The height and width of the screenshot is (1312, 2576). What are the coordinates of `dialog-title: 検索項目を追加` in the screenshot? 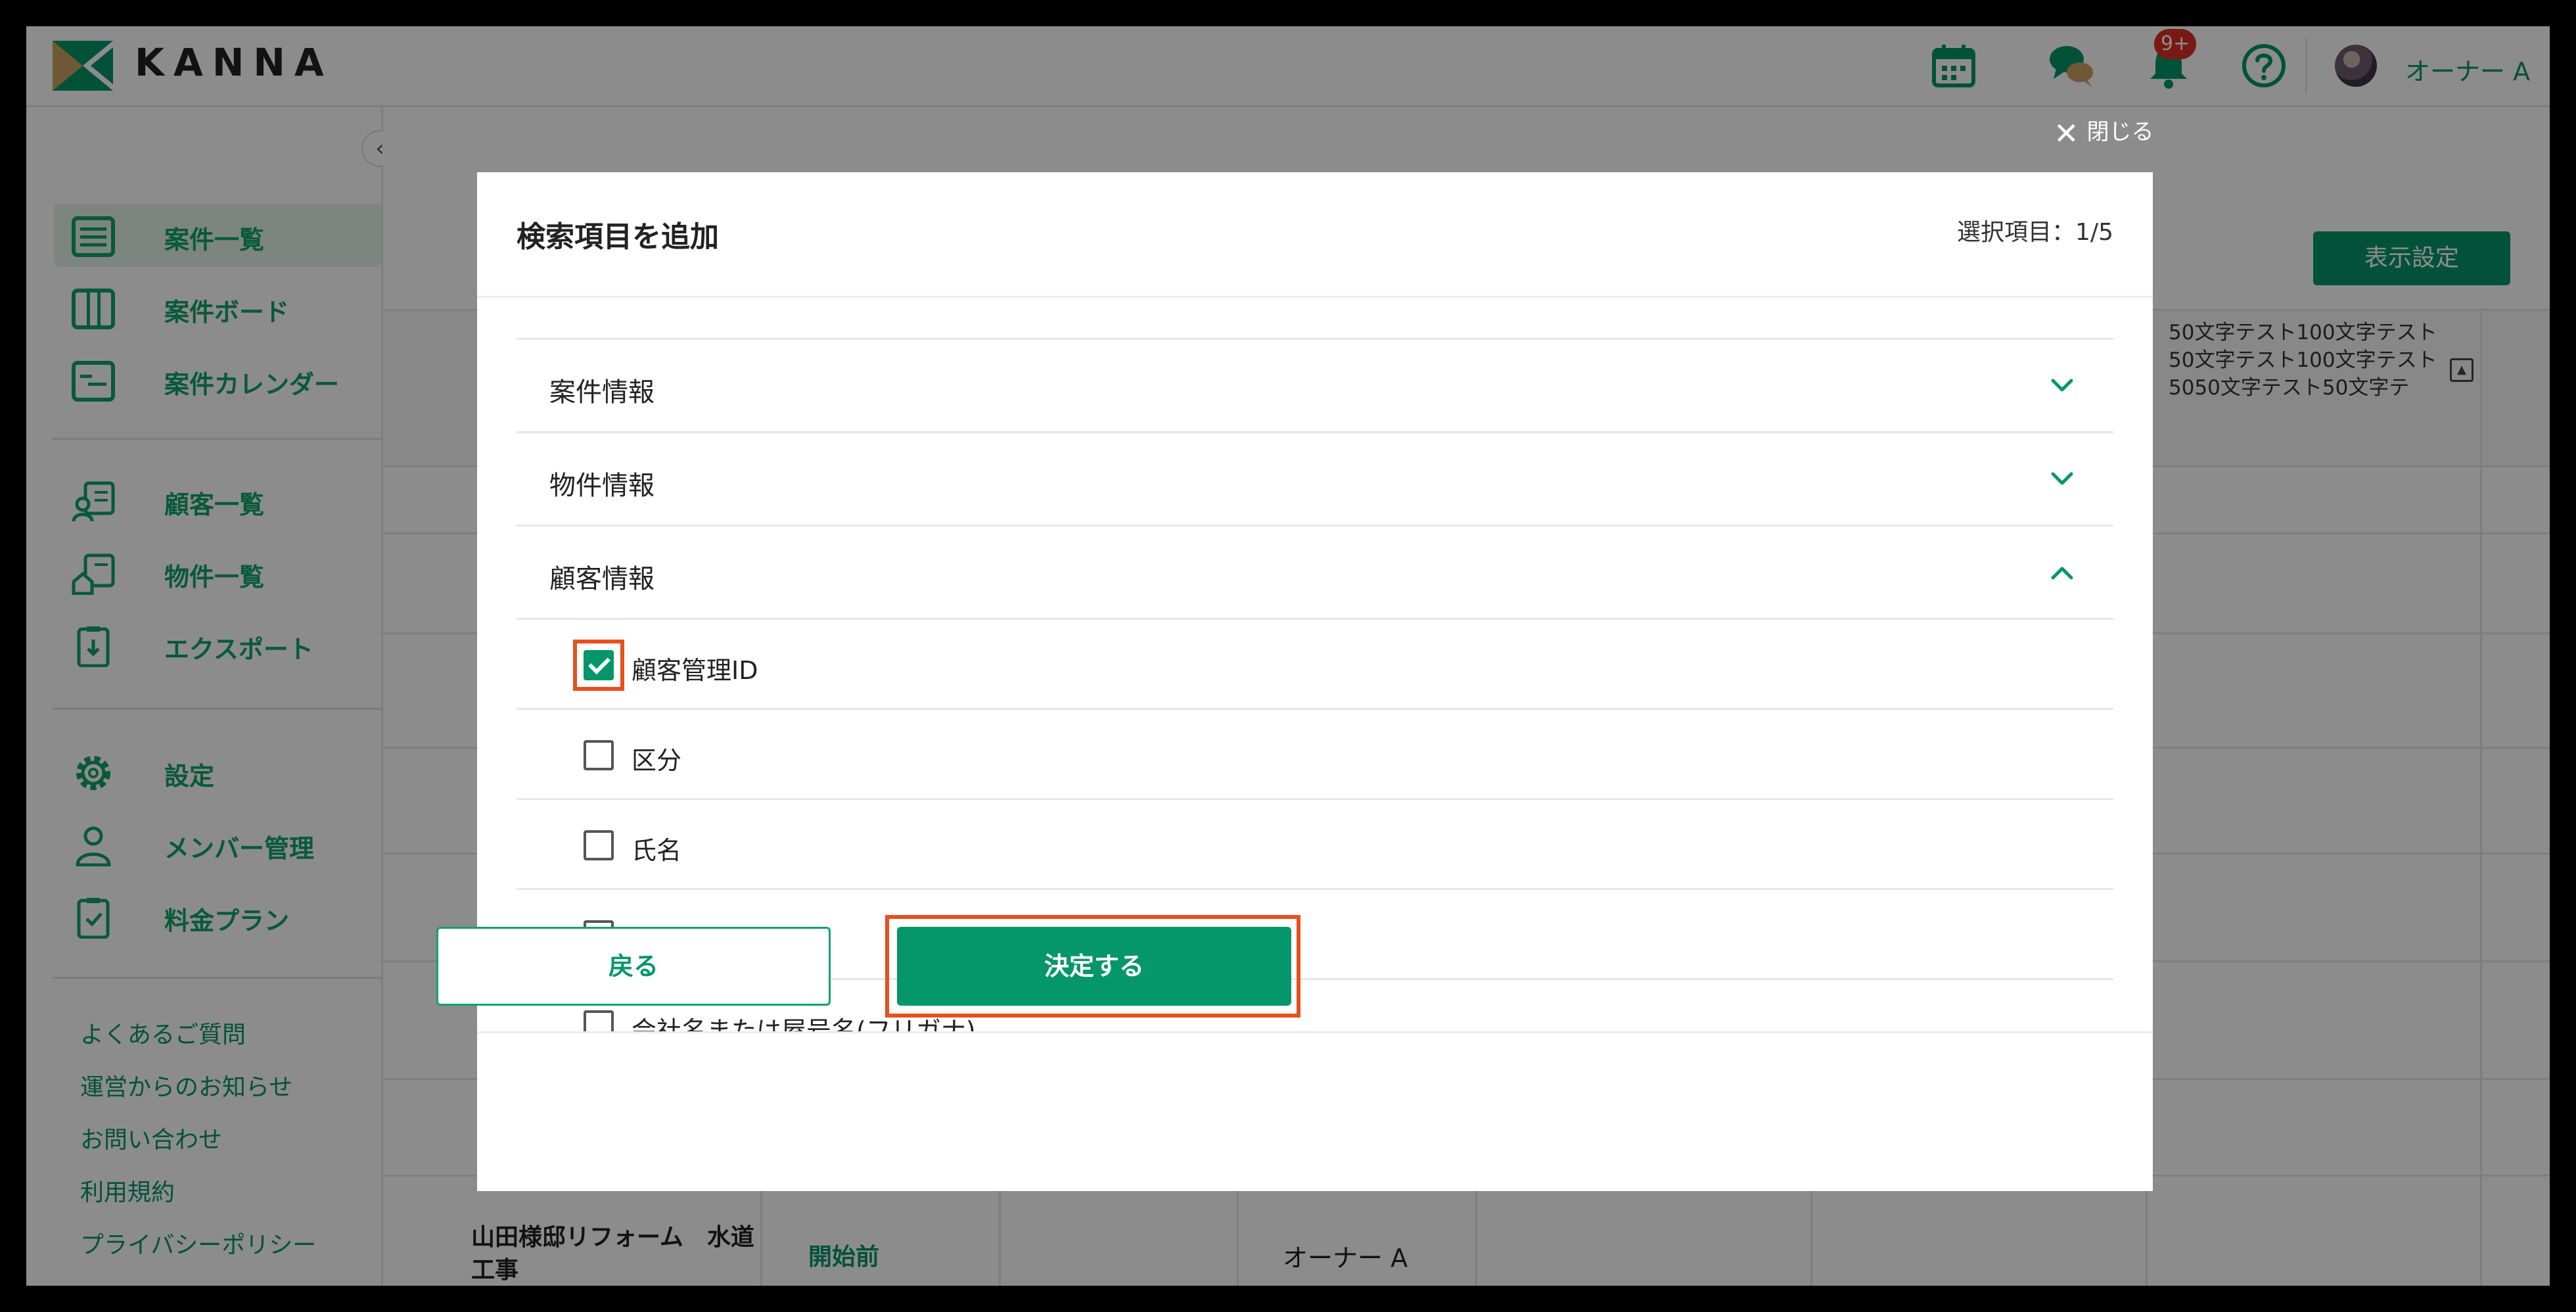 It's located at (618, 237).